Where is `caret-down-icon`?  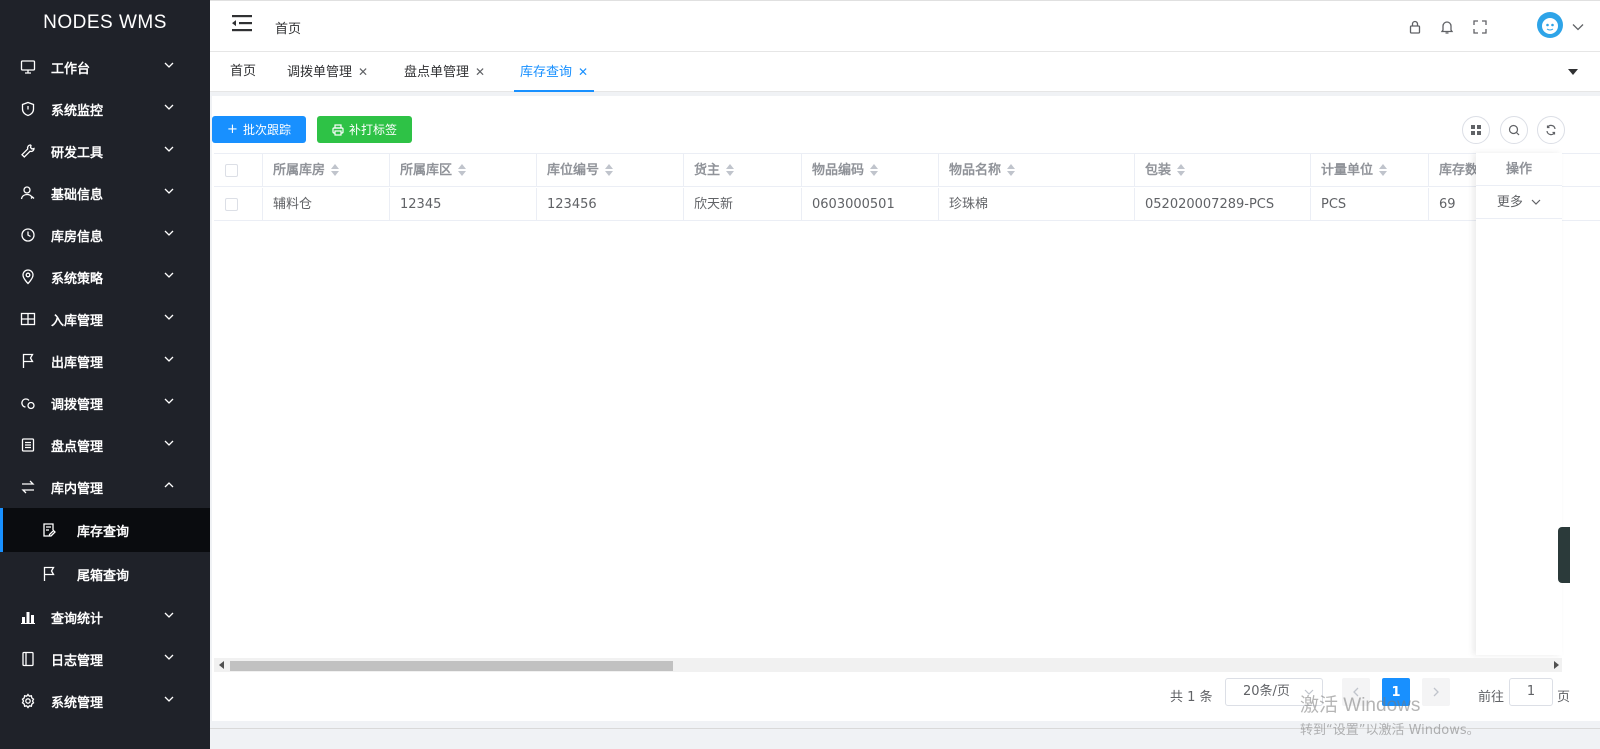 caret-down-icon is located at coordinates (1573, 72).